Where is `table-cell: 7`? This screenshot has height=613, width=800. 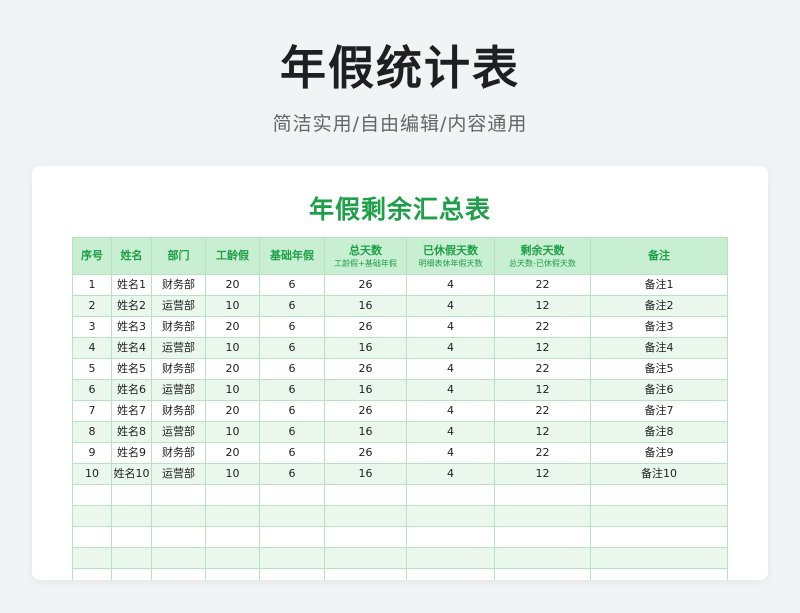
table-cell: 7 is located at coordinates (92, 411).